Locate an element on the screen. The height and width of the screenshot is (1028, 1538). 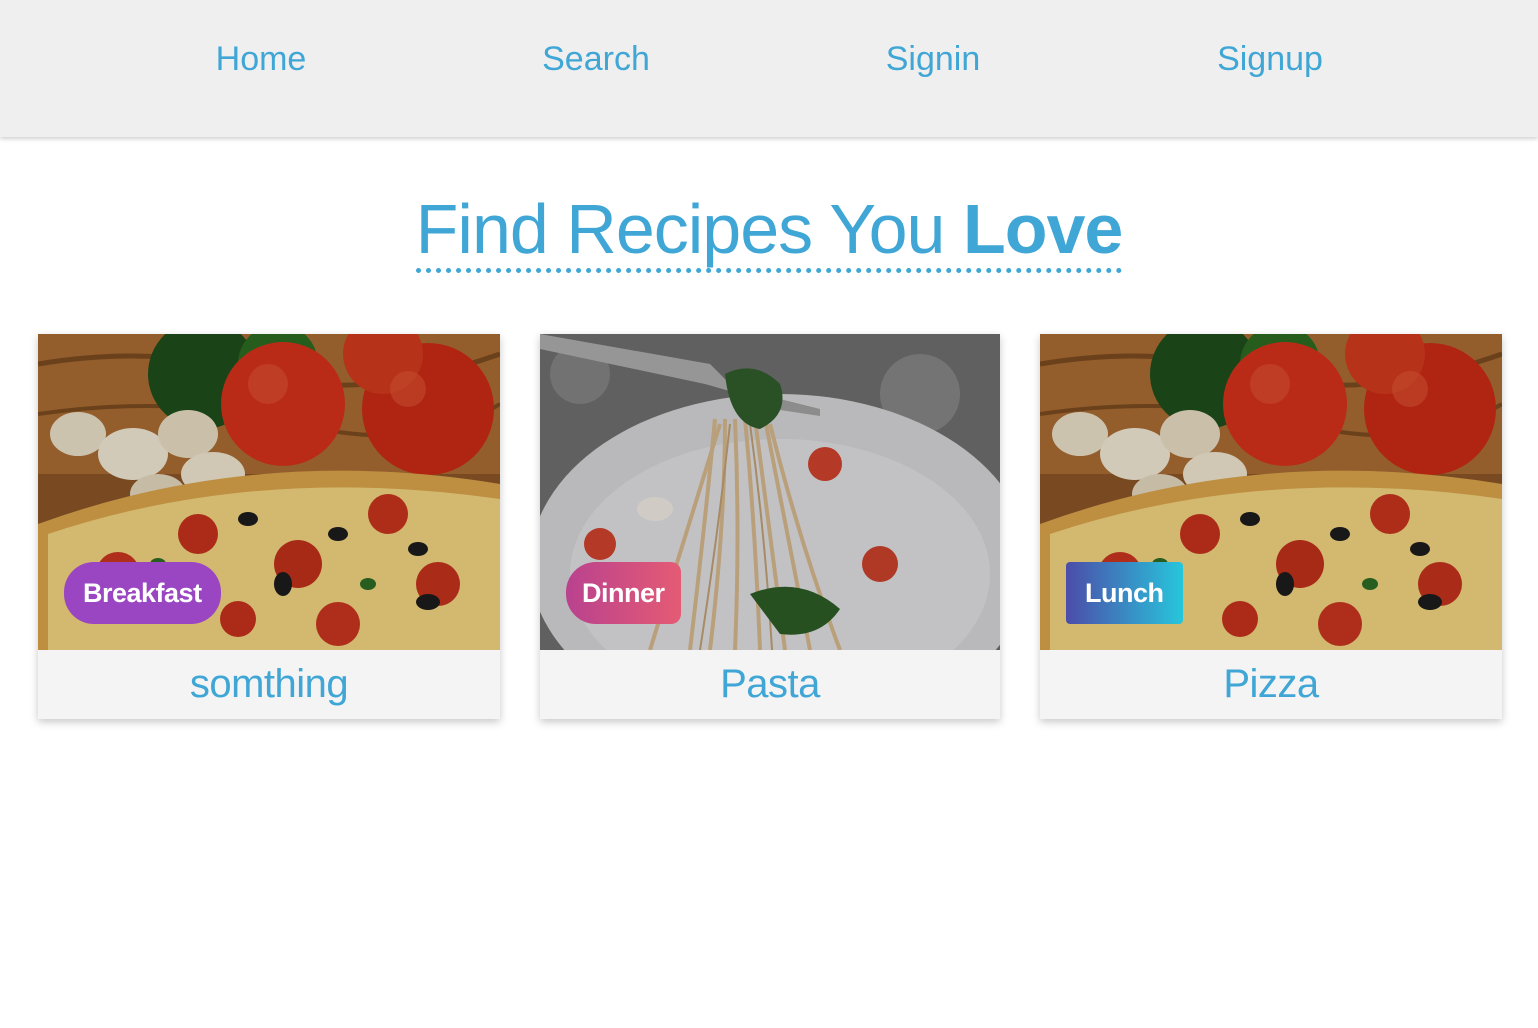
headline-text: Find Recipes You Love is located at coordinates (769, 231).